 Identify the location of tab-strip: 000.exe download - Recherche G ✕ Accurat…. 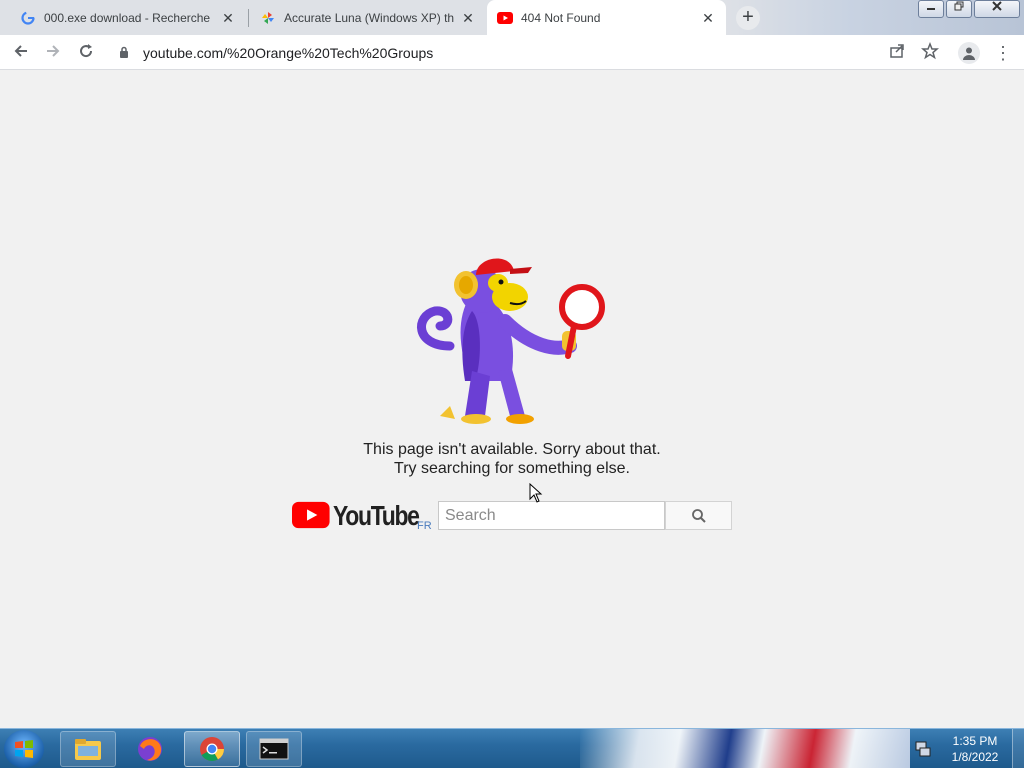
(512, 17).